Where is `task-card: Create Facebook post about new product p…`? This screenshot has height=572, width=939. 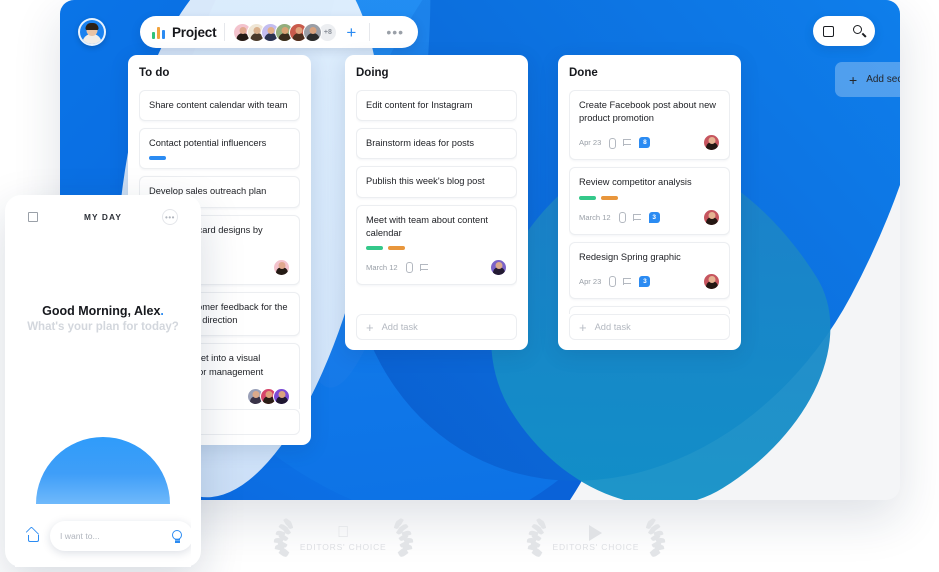 task-card: Create Facebook post about new product p… is located at coordinates (649, 125).